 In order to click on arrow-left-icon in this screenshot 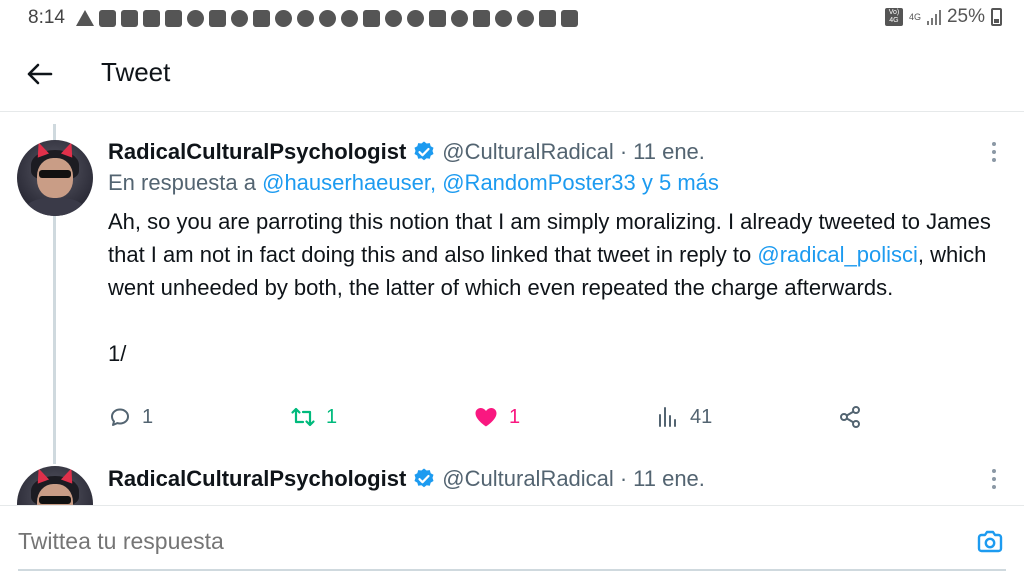, I will do `click(40, 74)`.